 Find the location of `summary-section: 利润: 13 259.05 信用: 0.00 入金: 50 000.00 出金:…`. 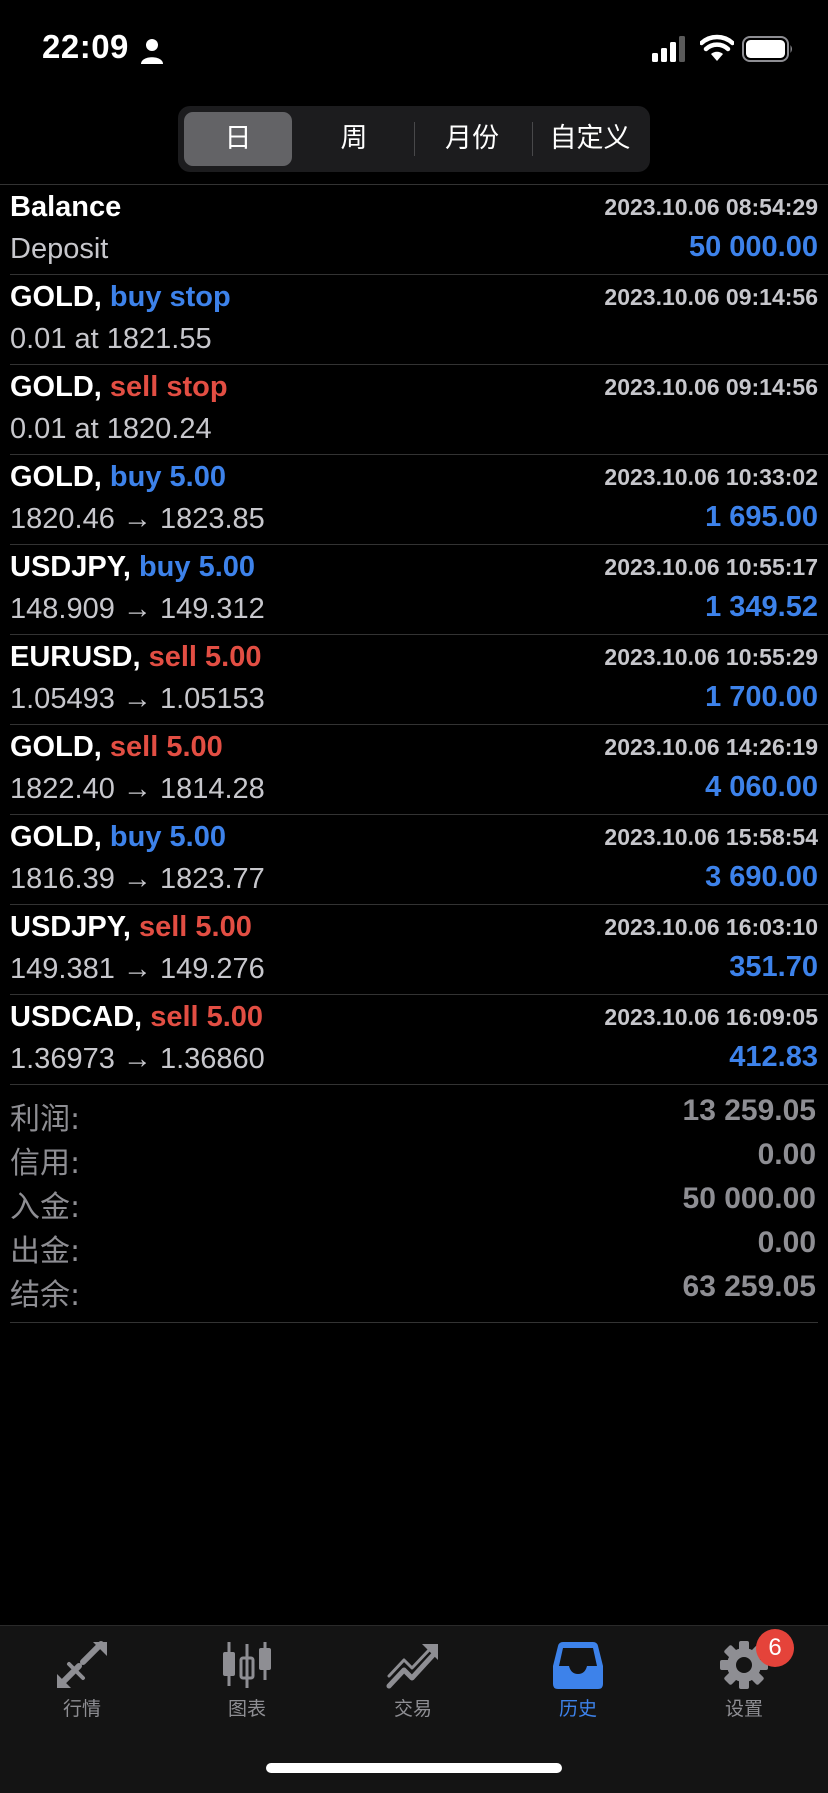

summary-section: 利润: 13 259.05 信用: 0.00 入金: 50 000.00 出金:… is located at coordinates (414, 1206).